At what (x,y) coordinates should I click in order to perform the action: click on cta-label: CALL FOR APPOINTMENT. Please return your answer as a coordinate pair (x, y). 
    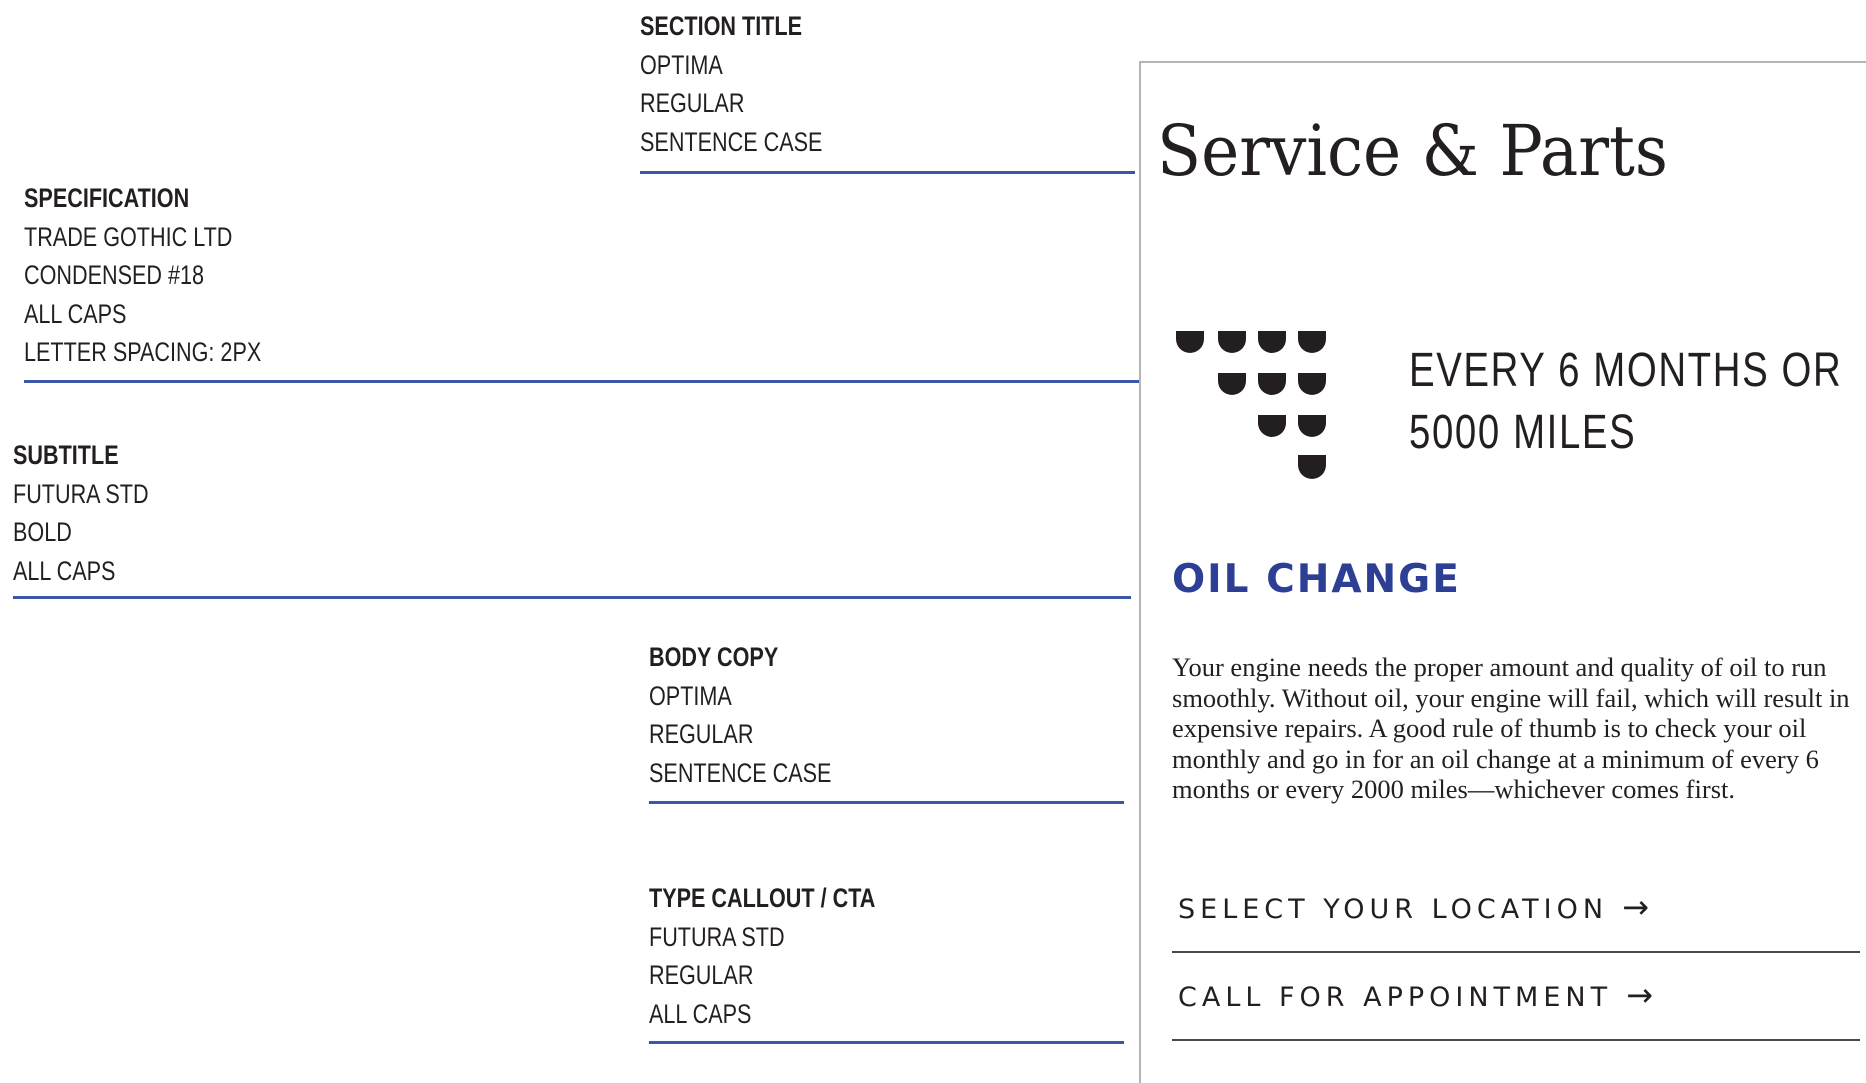
    Looking at the image, I should click on (1395, 997).